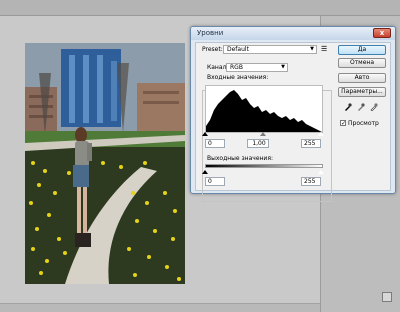  What do you see at coordinates (270, 49) in the screenshot?
I see `preset-dropdown: Default ▼` at bounding box center [270, 49].